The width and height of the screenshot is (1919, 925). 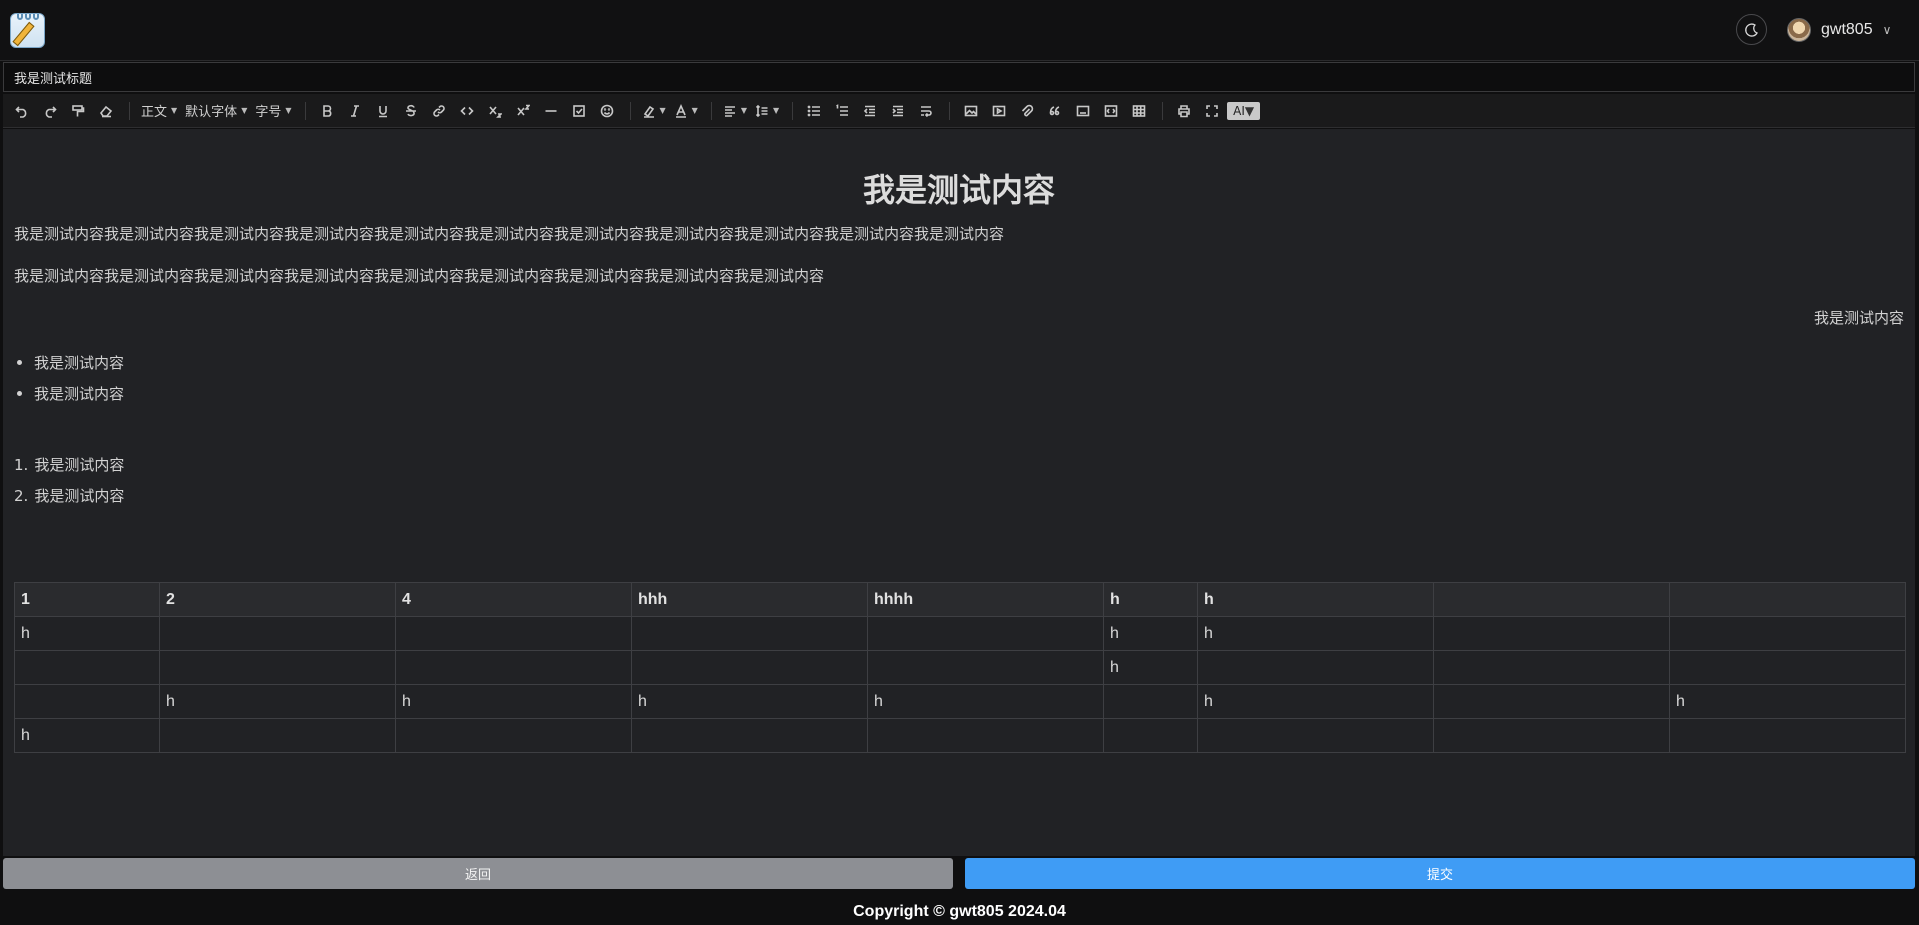 I want to click on table-header-cell: 1, so click(x=87, y=599).